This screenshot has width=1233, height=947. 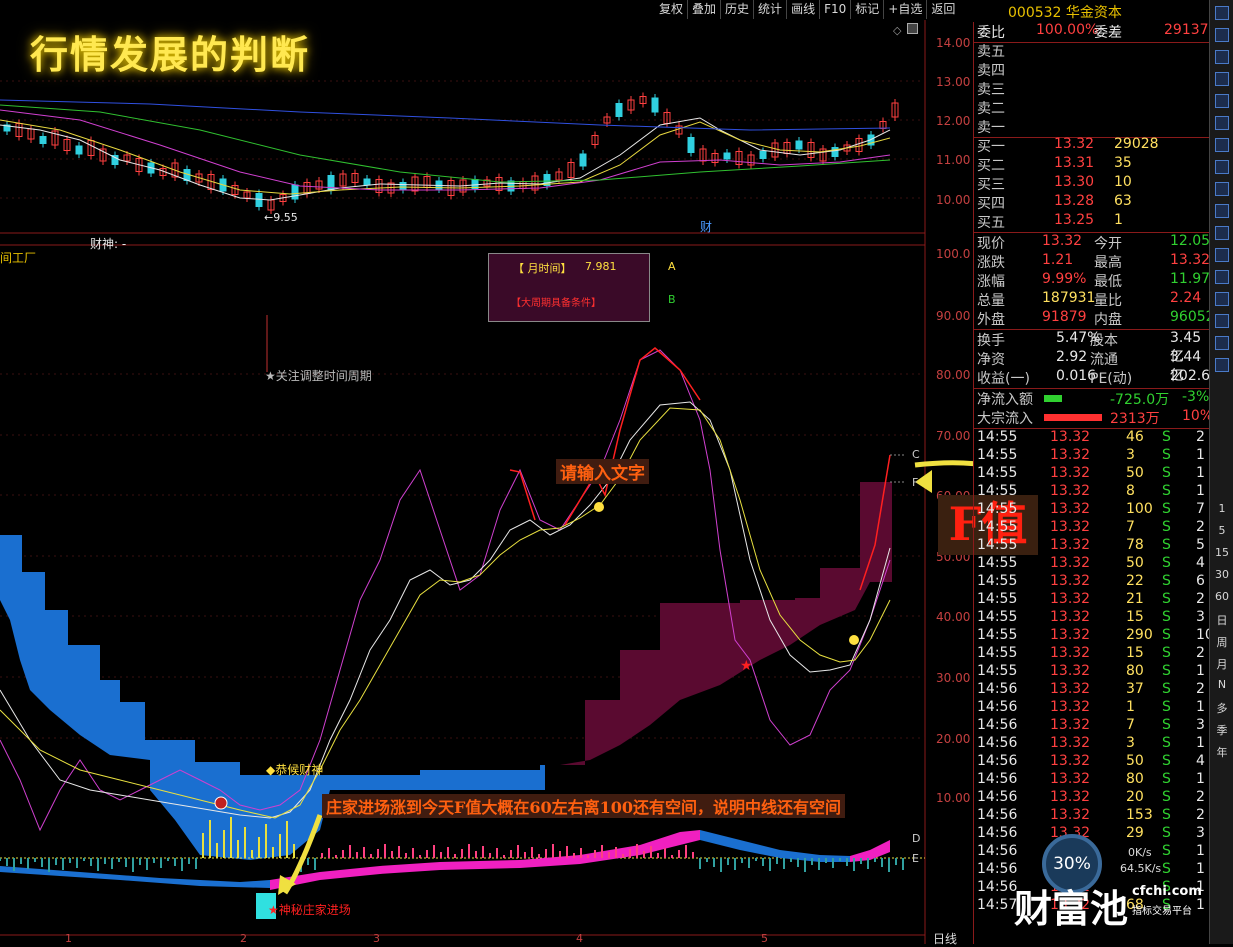 I want to click on settings-icon: ◇, so click(x=897, y=30).